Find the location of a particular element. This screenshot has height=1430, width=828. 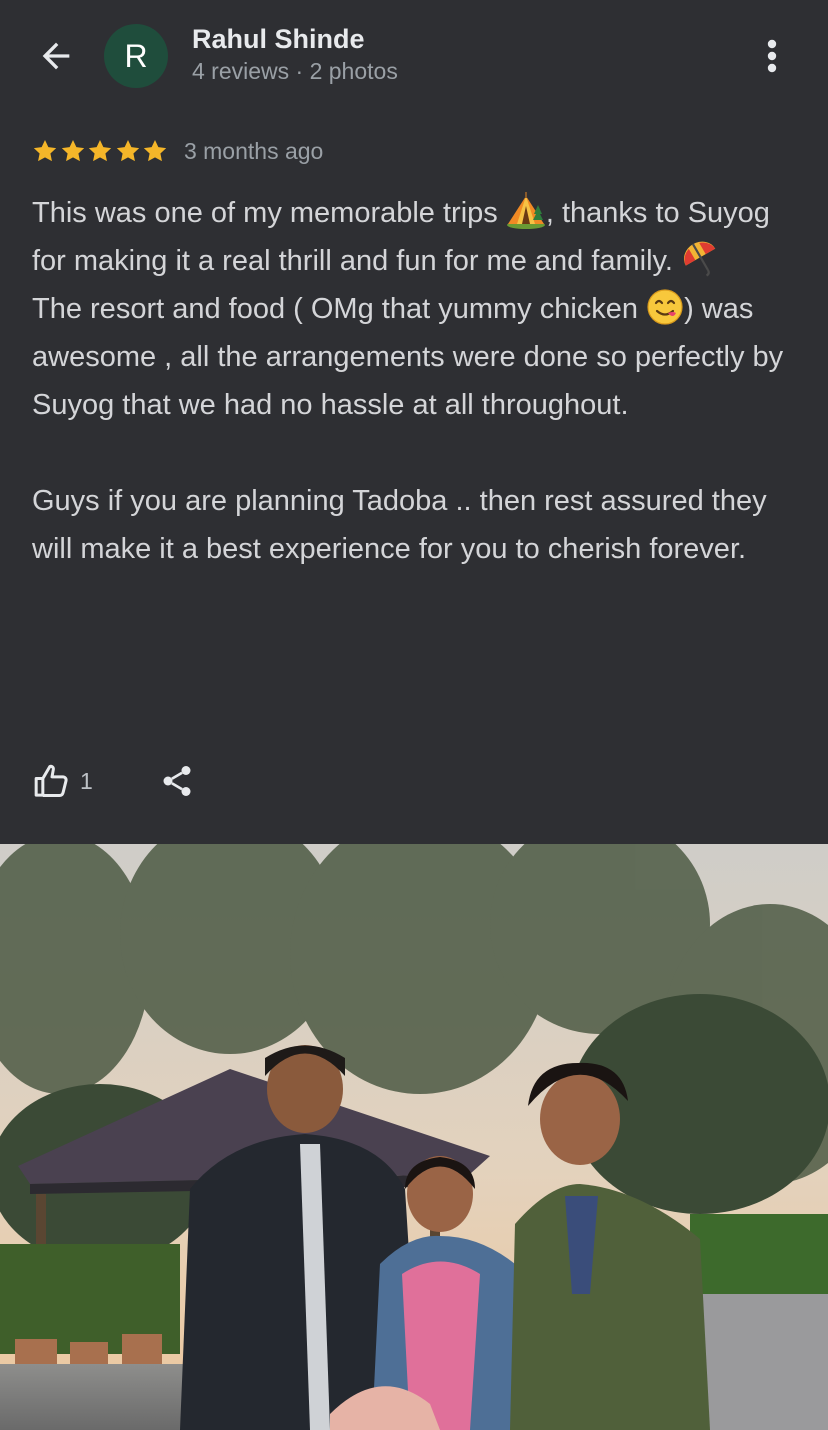

like-button: 1 is located at coordinates (62, 781).